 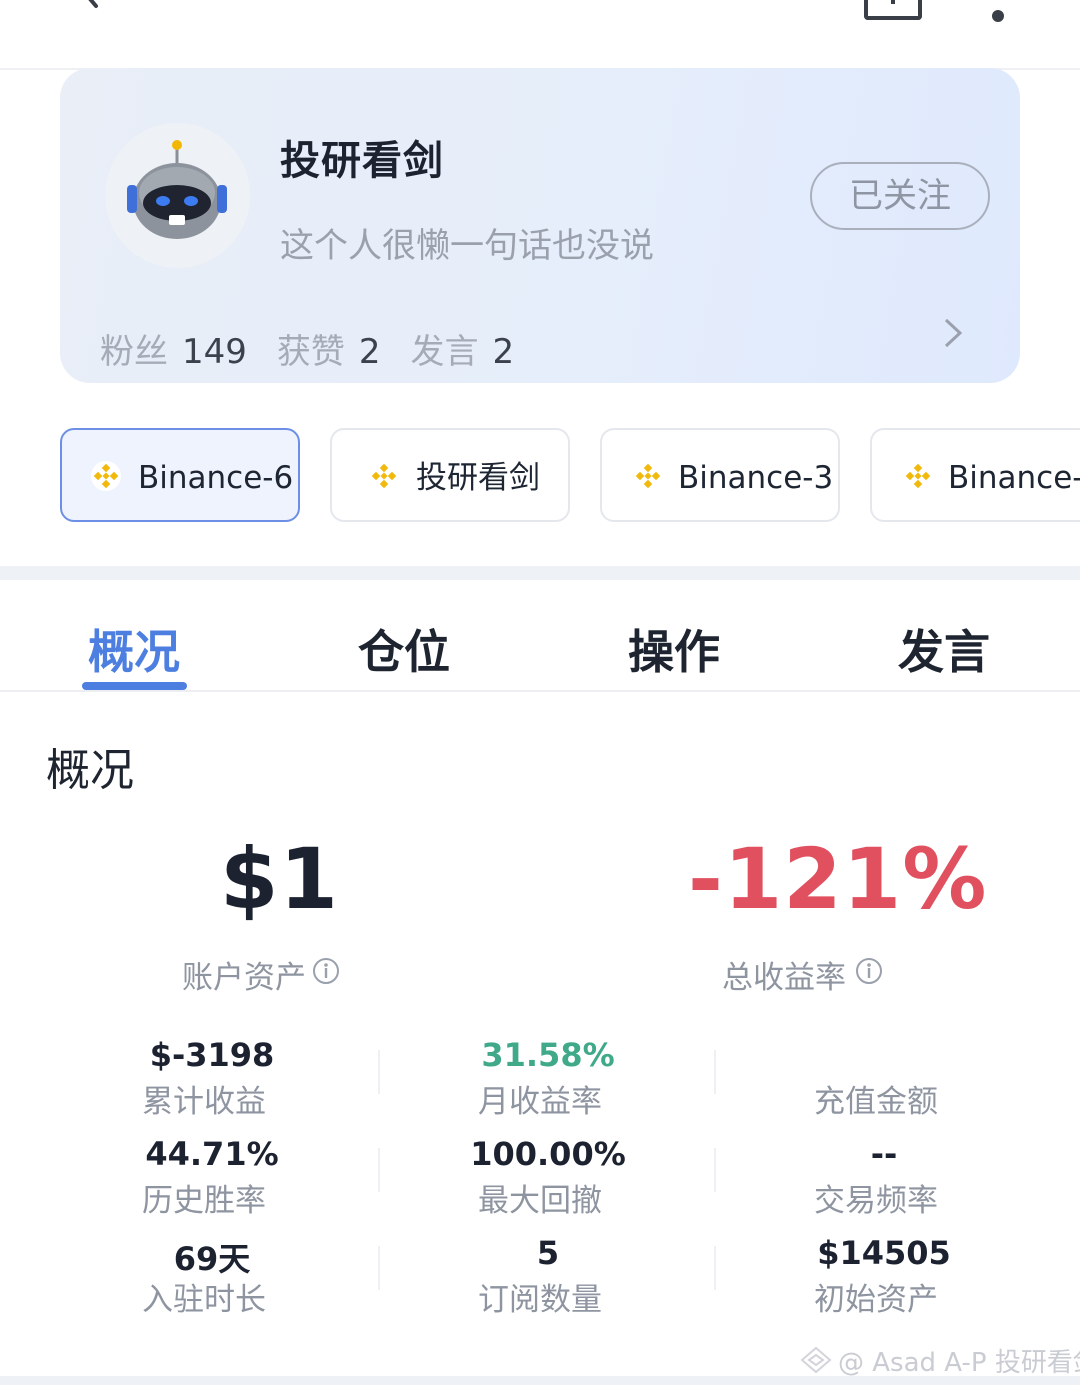 I want to click on account-chip-research: 投研看剑, so click(x=450, y=475).